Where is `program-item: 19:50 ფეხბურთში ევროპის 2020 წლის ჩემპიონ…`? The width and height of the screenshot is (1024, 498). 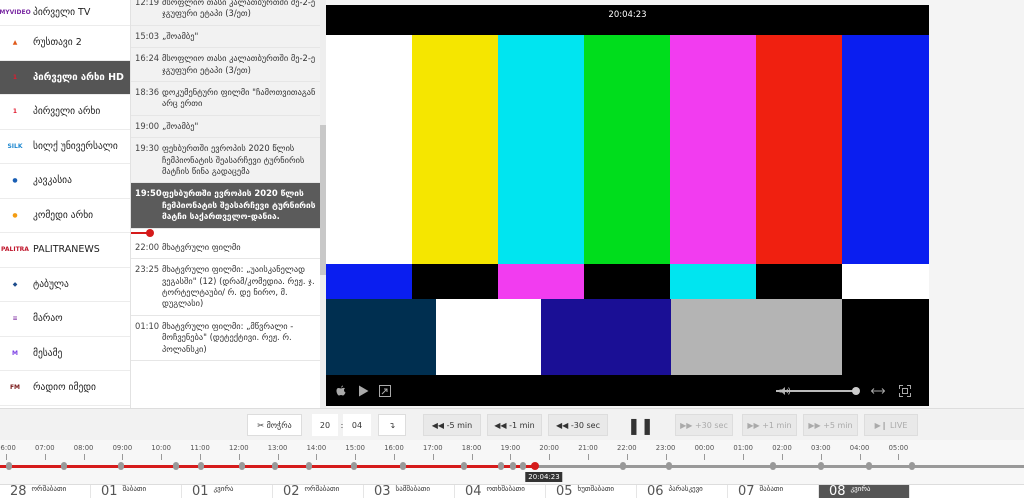
program-item: 19:50 ფეხბურთში ევროპის 2020 წლის ჩემპიონ… is located at coordinates (225, 206).